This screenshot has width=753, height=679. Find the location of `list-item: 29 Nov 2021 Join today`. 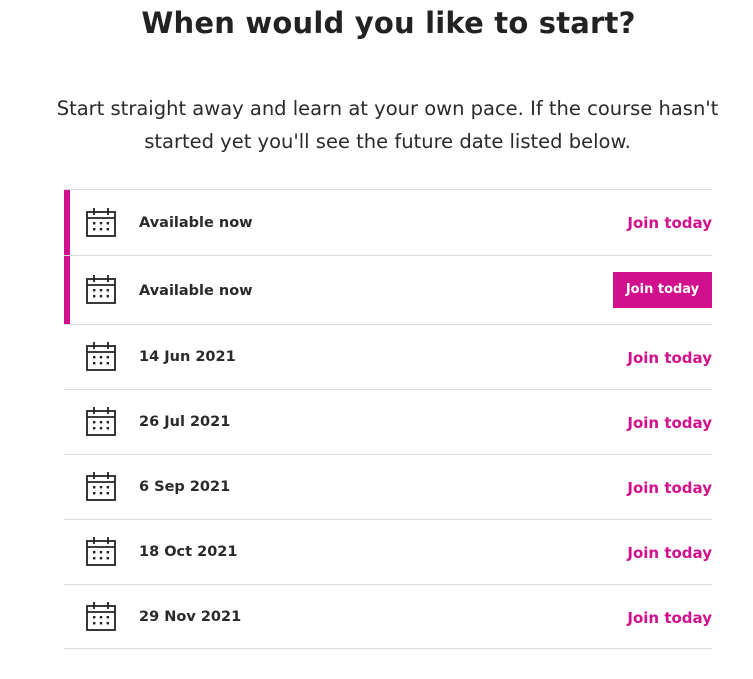

list-item: 29 Nov 2021 Join today is located at coordinates (388, 616).